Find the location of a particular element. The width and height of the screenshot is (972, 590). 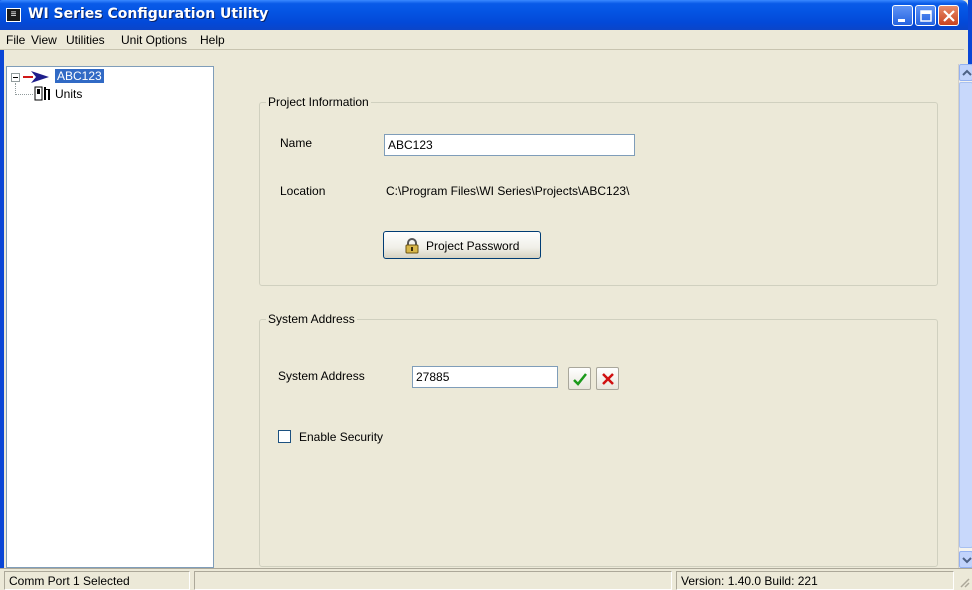

app-logo-icon: ≡ is located at coordinates (13, 15).